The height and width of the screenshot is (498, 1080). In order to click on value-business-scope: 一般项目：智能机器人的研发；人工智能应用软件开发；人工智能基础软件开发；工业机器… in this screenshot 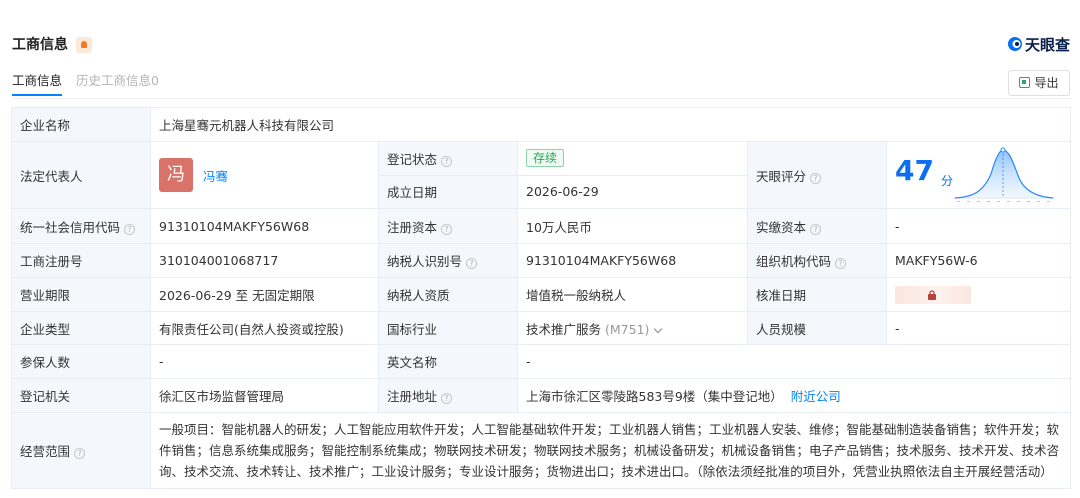, I will do `click(610, 450)`.